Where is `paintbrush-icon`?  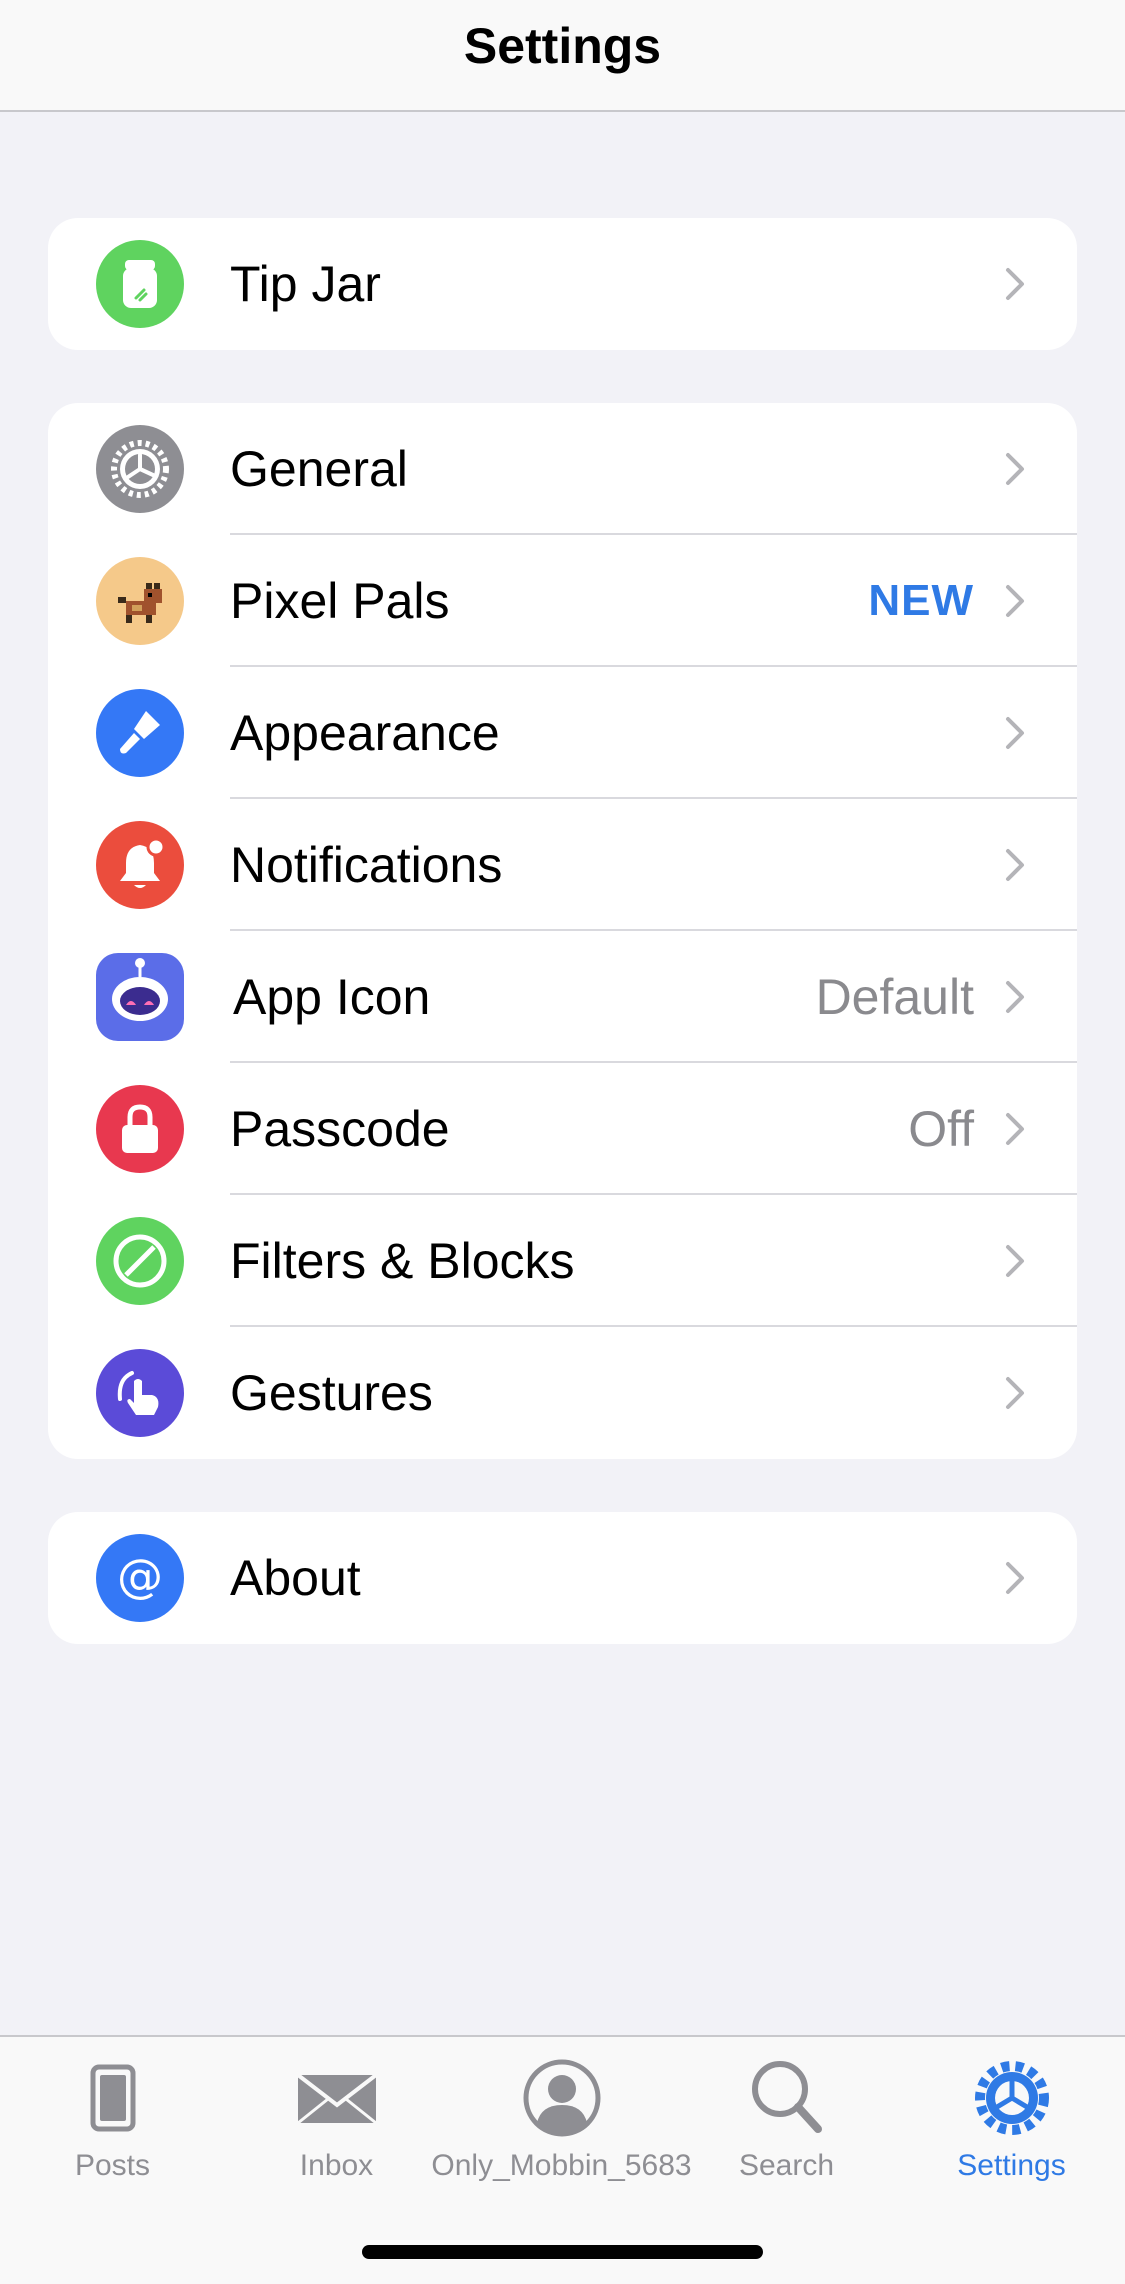
paintbrush-icon is located at coordinates (140, 733).